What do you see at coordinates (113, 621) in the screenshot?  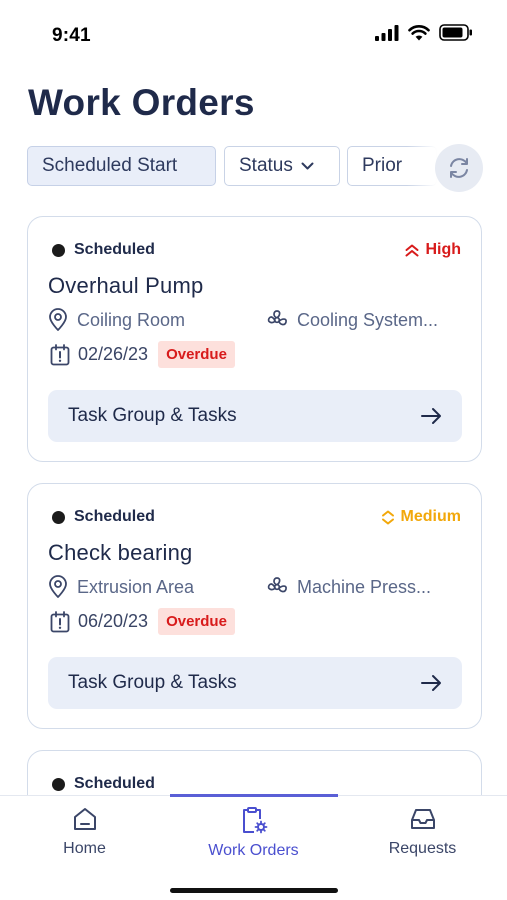 I see `due-date-text: 06/20/23` at bounding box center [113, 621].